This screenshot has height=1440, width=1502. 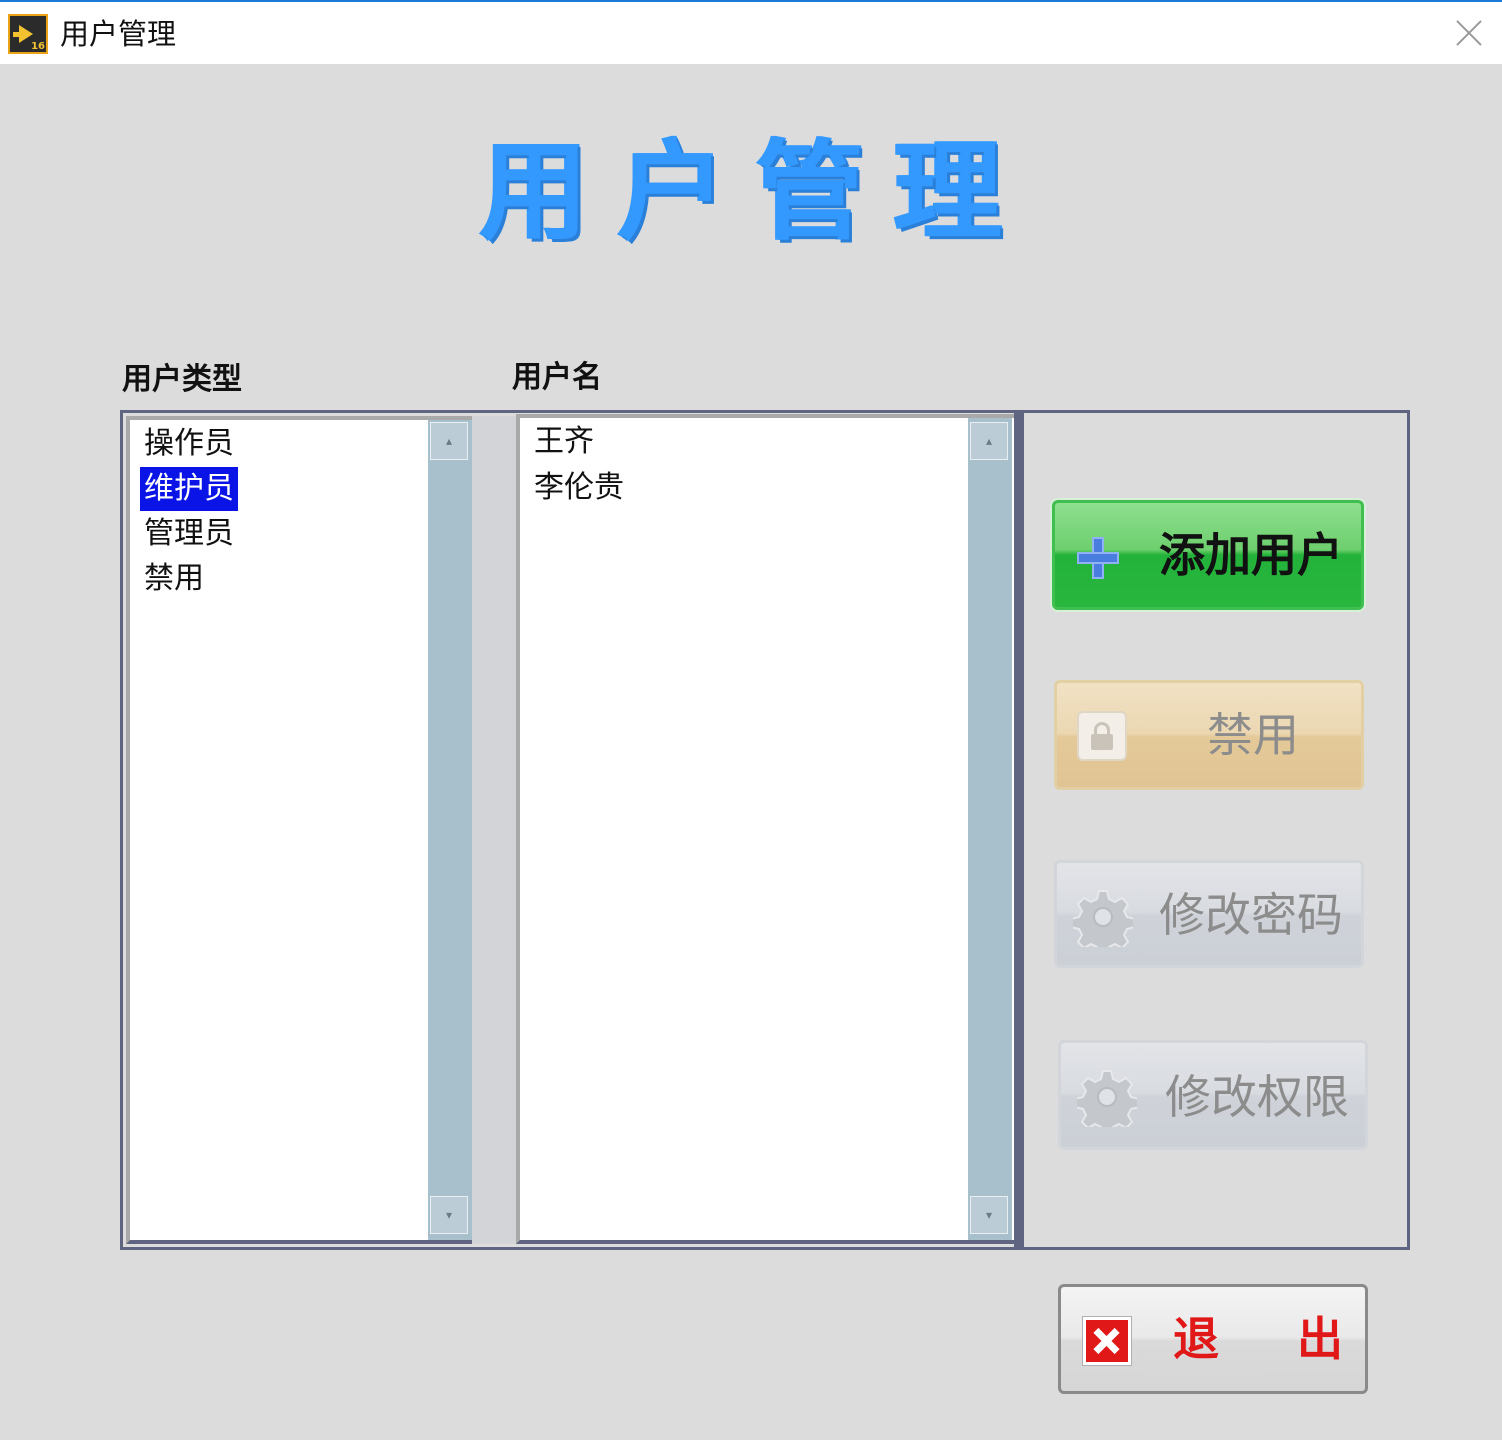 I want to click on list-item: 禁用, so click(x=174, y=579).